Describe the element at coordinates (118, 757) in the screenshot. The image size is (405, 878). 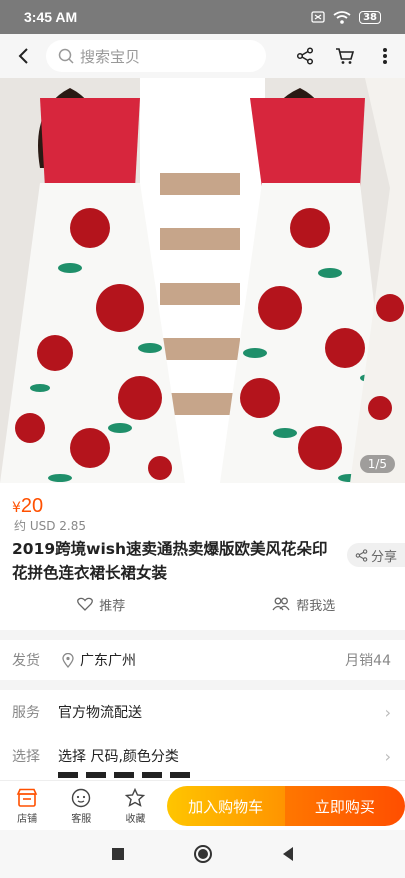
I see `select-value: 选择 尺码,颜色分类` at that location.